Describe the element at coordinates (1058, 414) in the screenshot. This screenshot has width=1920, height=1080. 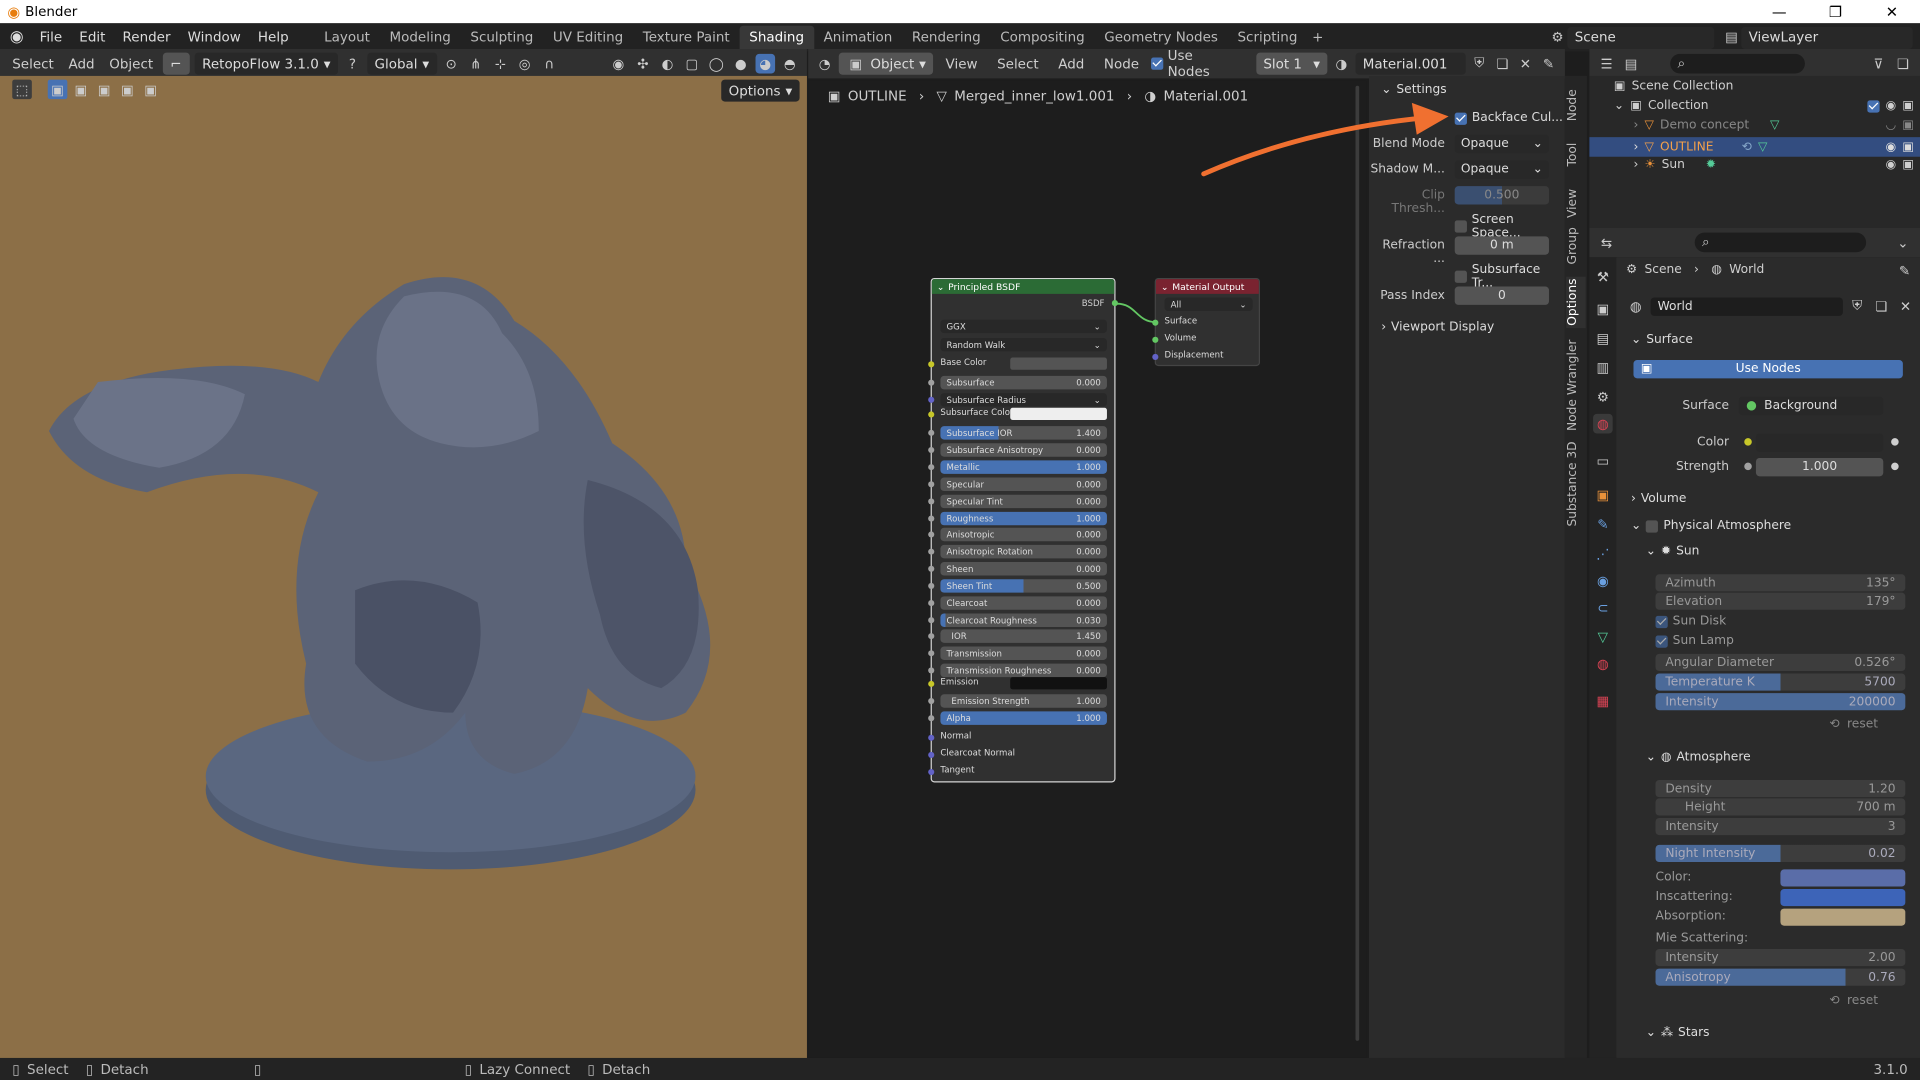
I see `subsurface-color-swatch` at that location.